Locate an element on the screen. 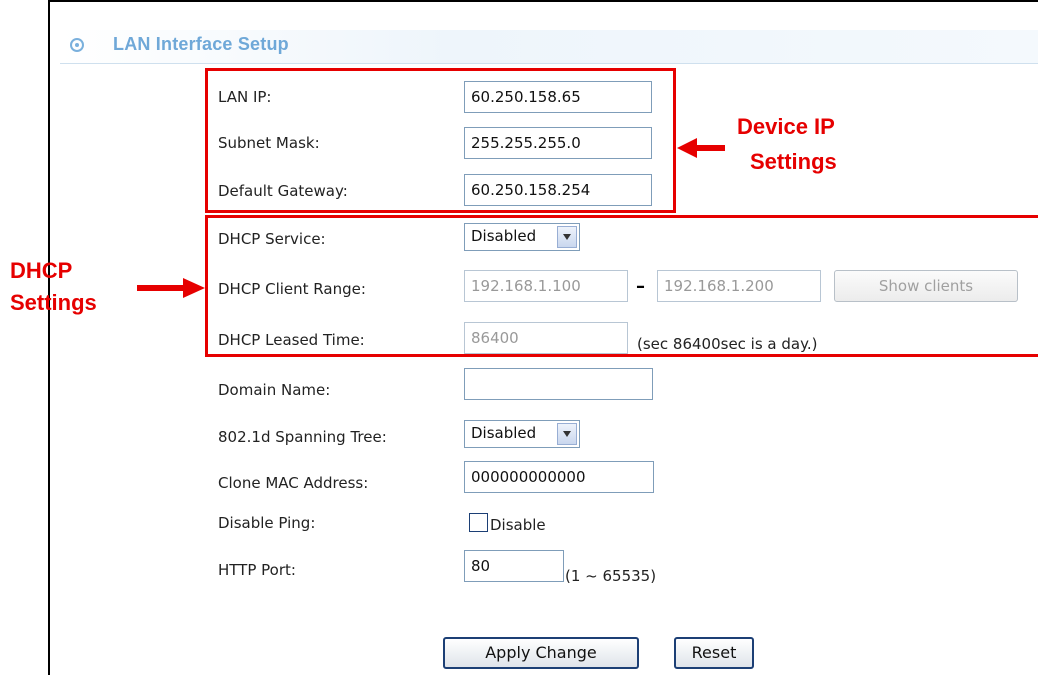  domain-name-input is located at coordinates (558, 384).